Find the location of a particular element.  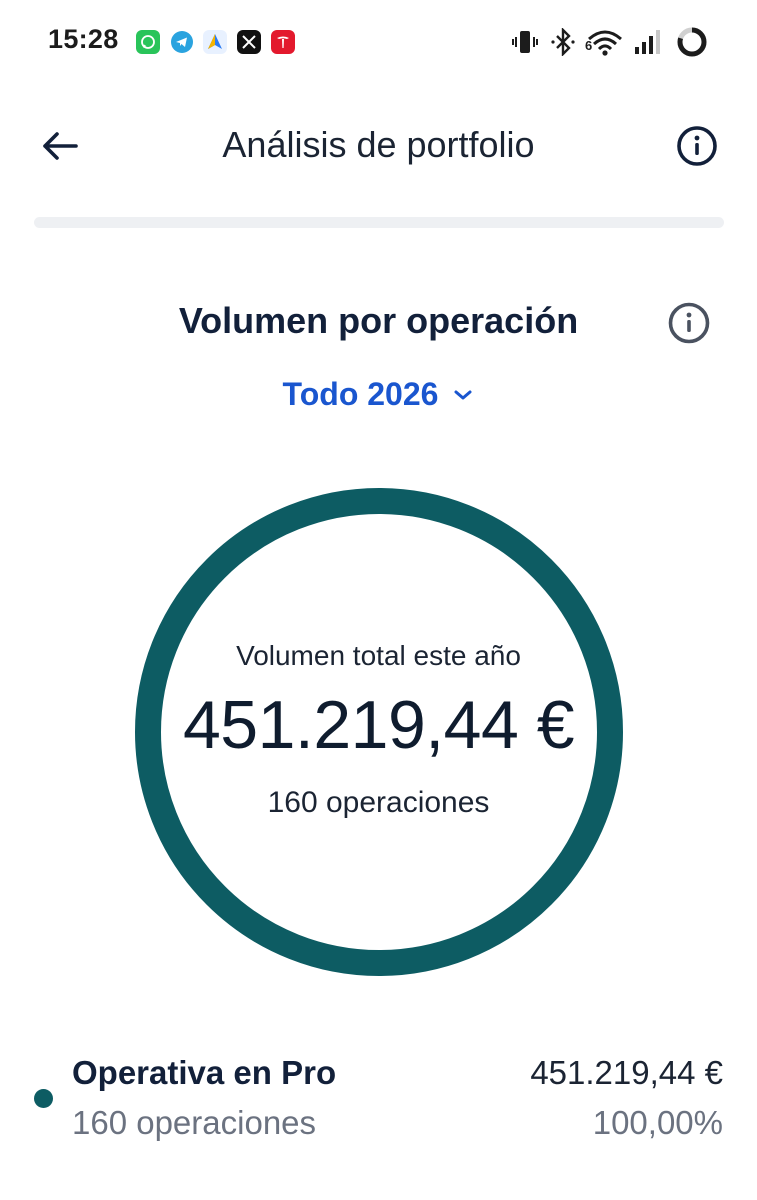

period-selector: Todo 2026 is located at coordinates (378, 394).